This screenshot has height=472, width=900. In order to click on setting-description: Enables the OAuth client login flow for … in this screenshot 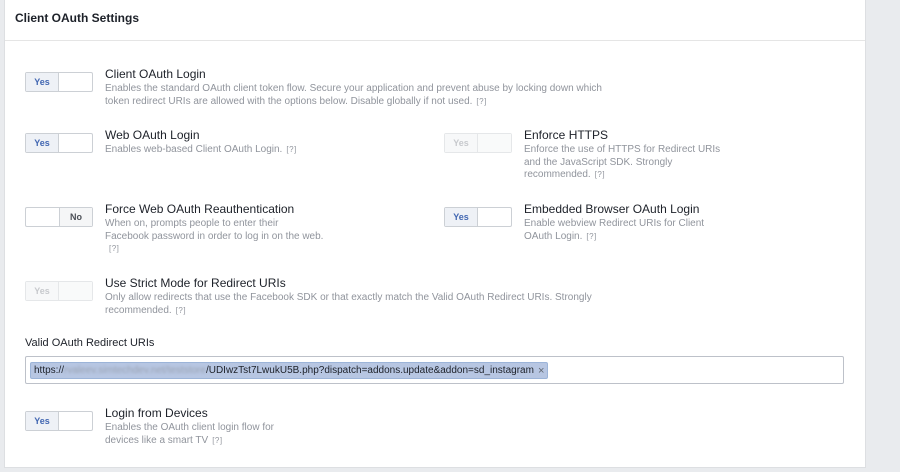, I will do `click(189, 434)`.